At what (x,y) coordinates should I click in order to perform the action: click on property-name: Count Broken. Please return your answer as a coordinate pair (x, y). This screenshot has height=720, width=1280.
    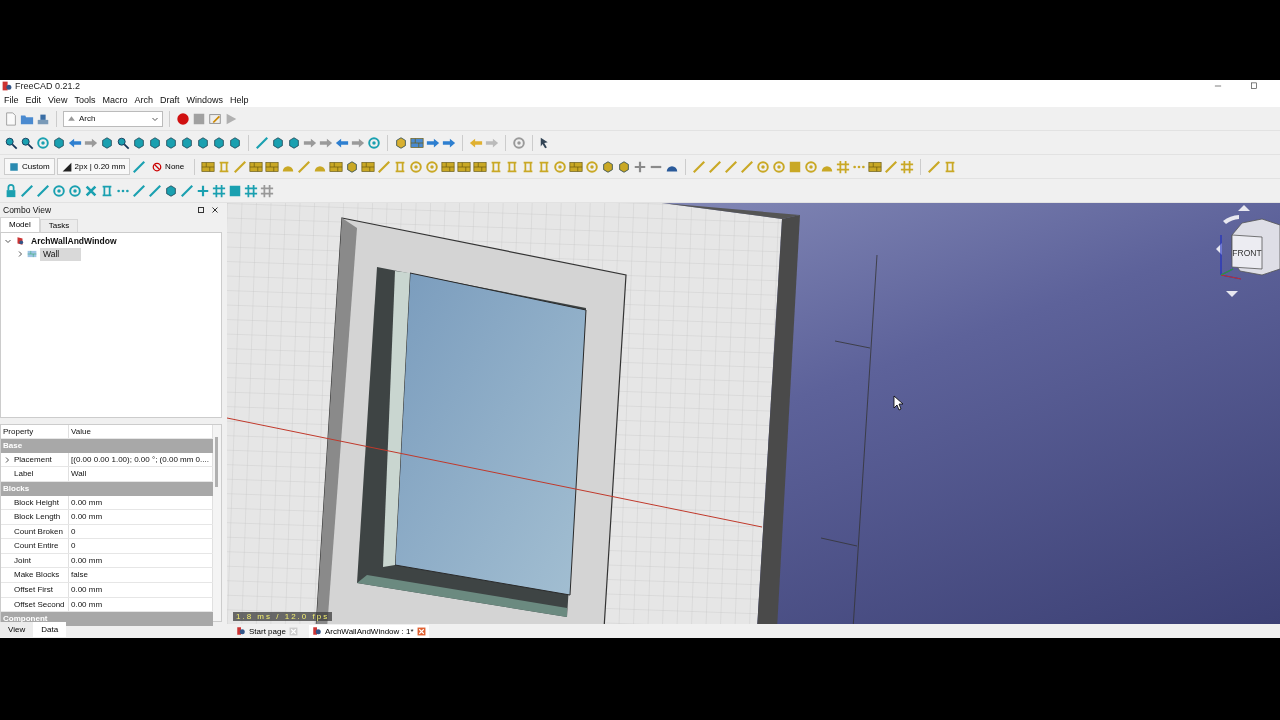
    Looking at the image, I should click on (35, 531).